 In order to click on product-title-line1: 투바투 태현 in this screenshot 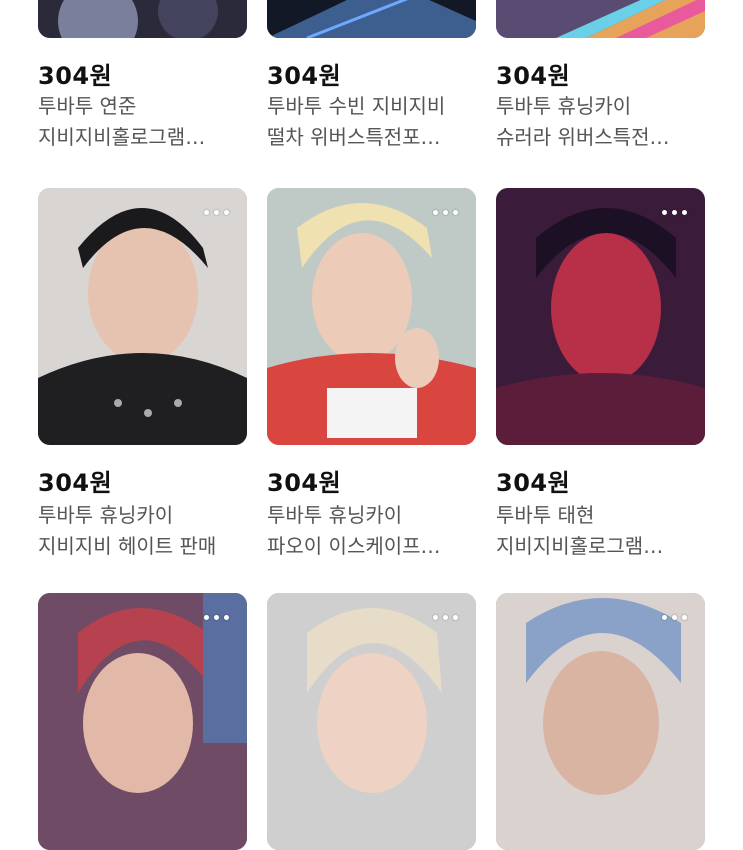, I will do `click(545, 515)`.